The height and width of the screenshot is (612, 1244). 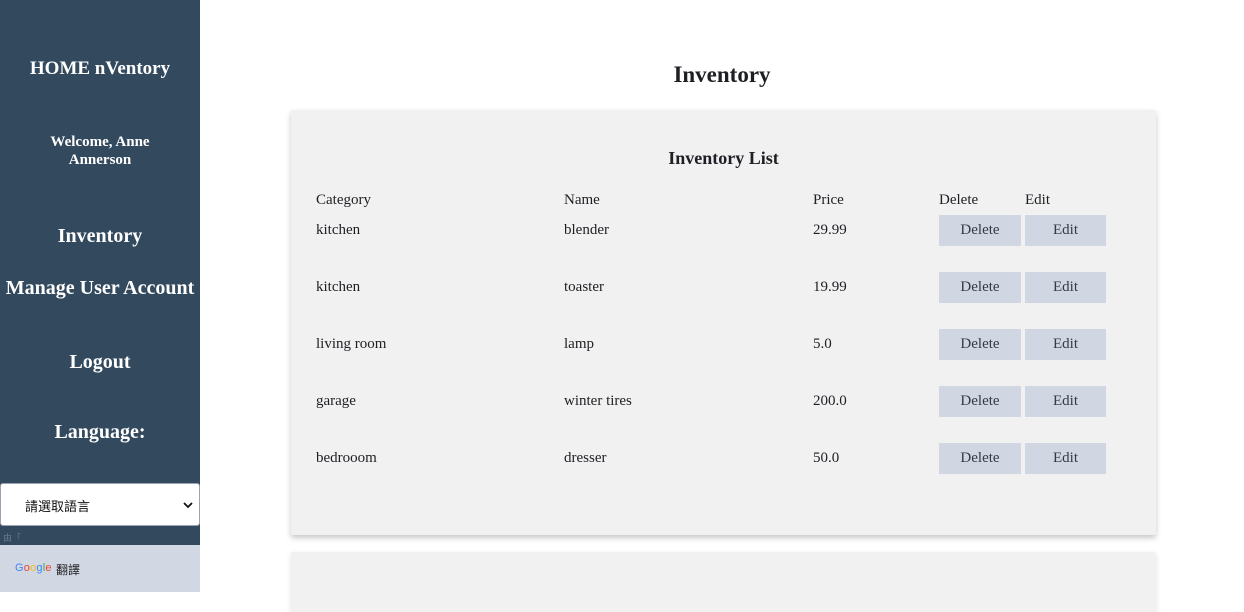 What do you see at coordinates (346, 458) in the screenshot?
I see `cell-category: bedrooom` at bounding box center [346, 458].